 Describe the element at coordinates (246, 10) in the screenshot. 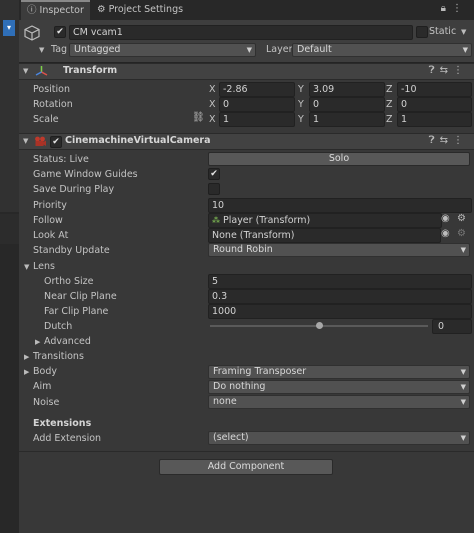

I see `tab-bar: ⓘ Inspector ⚙ Project Settings 🔒︎⋮` at that location.